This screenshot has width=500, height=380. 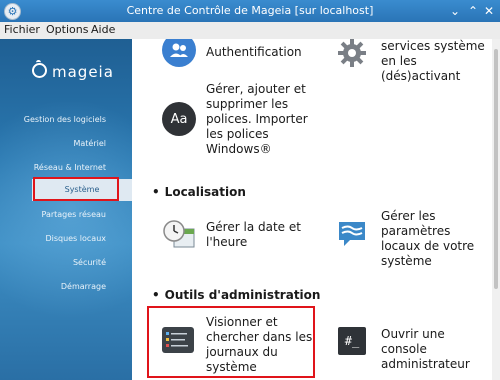 I want to click on scrollbar-thumb, so click(x=496, y=169).